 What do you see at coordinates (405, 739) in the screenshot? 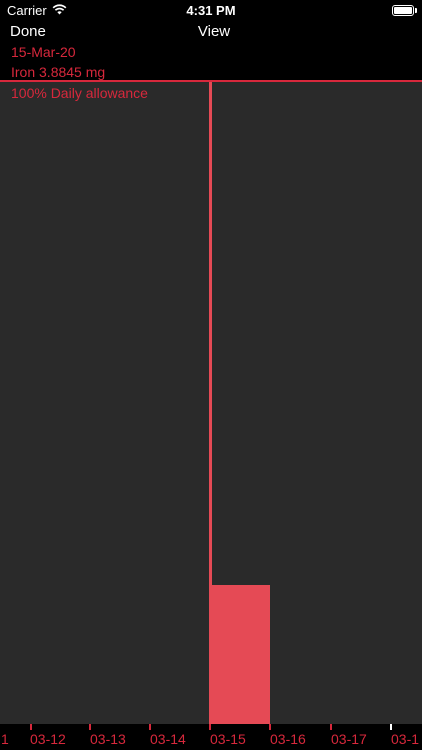
I see `x-tick-label: 03-1` at bounding box center [405, 739].